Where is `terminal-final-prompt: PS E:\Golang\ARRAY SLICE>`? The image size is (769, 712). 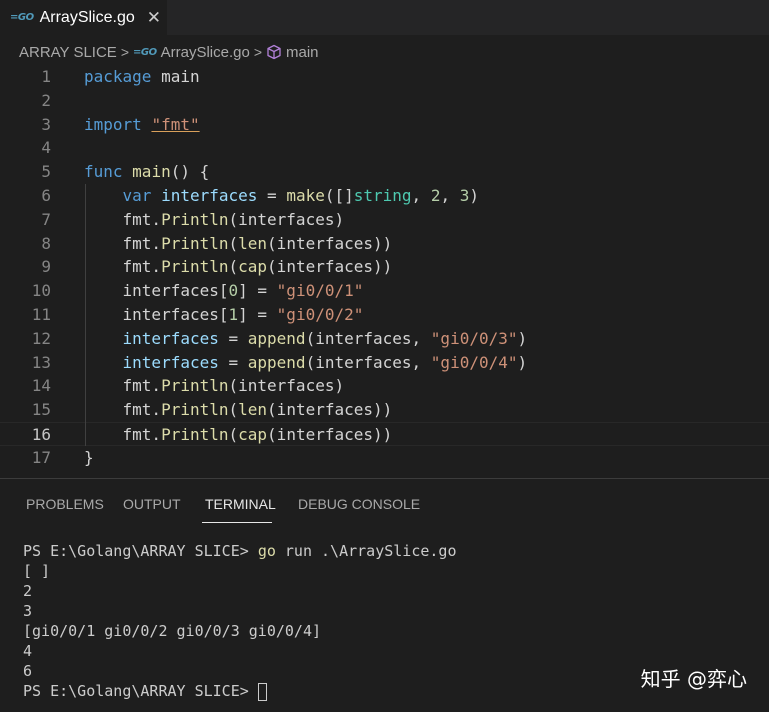 terminal-final-prompt: PS E:\Golang\ARRAY SLICE> is located at coordinates (140, 691).